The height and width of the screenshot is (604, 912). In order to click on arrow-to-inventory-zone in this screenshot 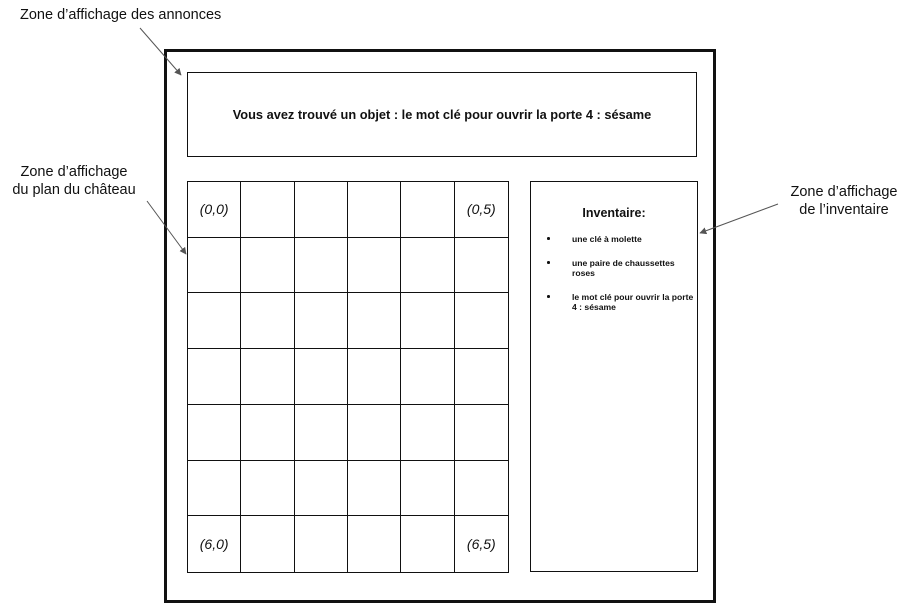, I will do `click(739, 219)`.